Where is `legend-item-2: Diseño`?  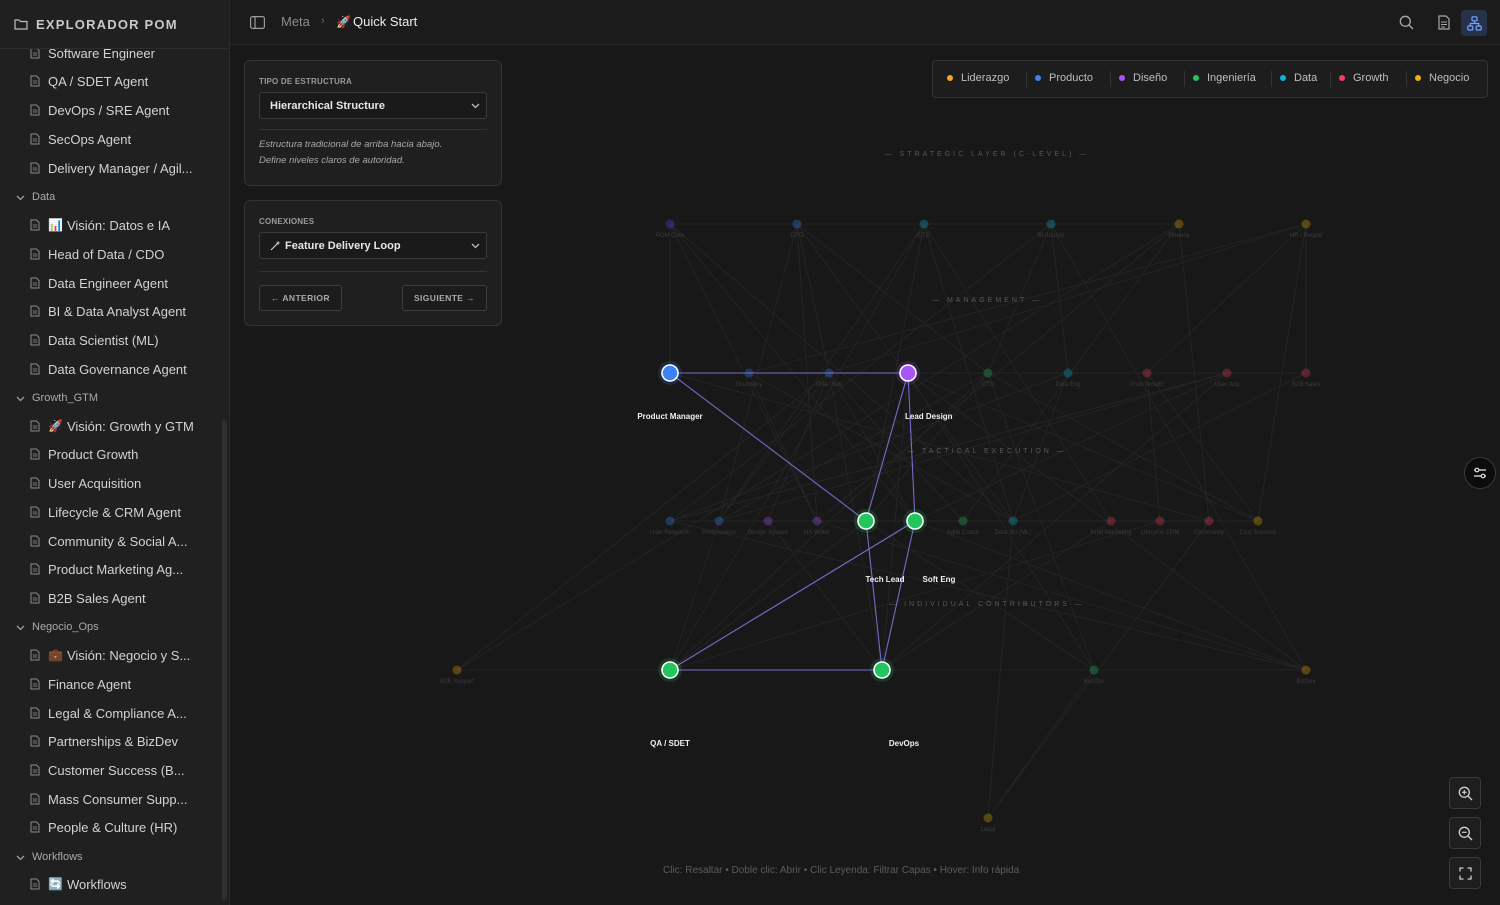
legend-item-2: Diseño is located at coordinates (1143, 78).